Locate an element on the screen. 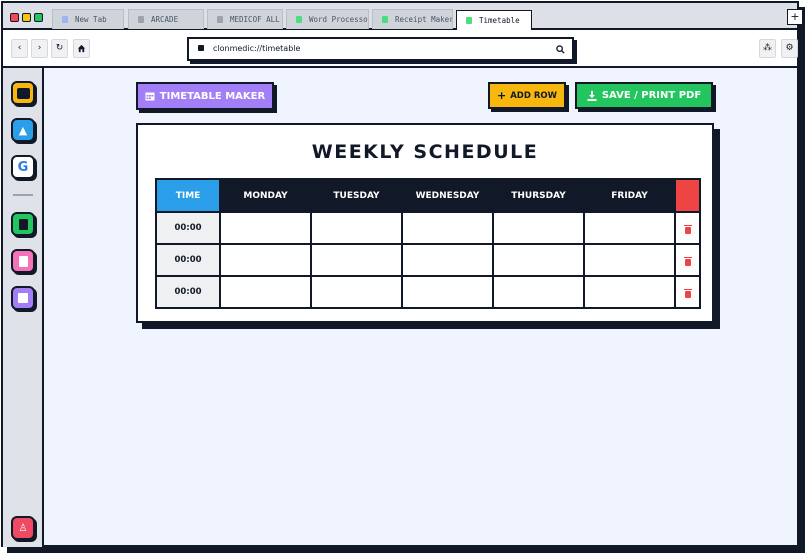 This screenshot has width=806, height=556. receipt-icon is located at coordinates (23, 261).